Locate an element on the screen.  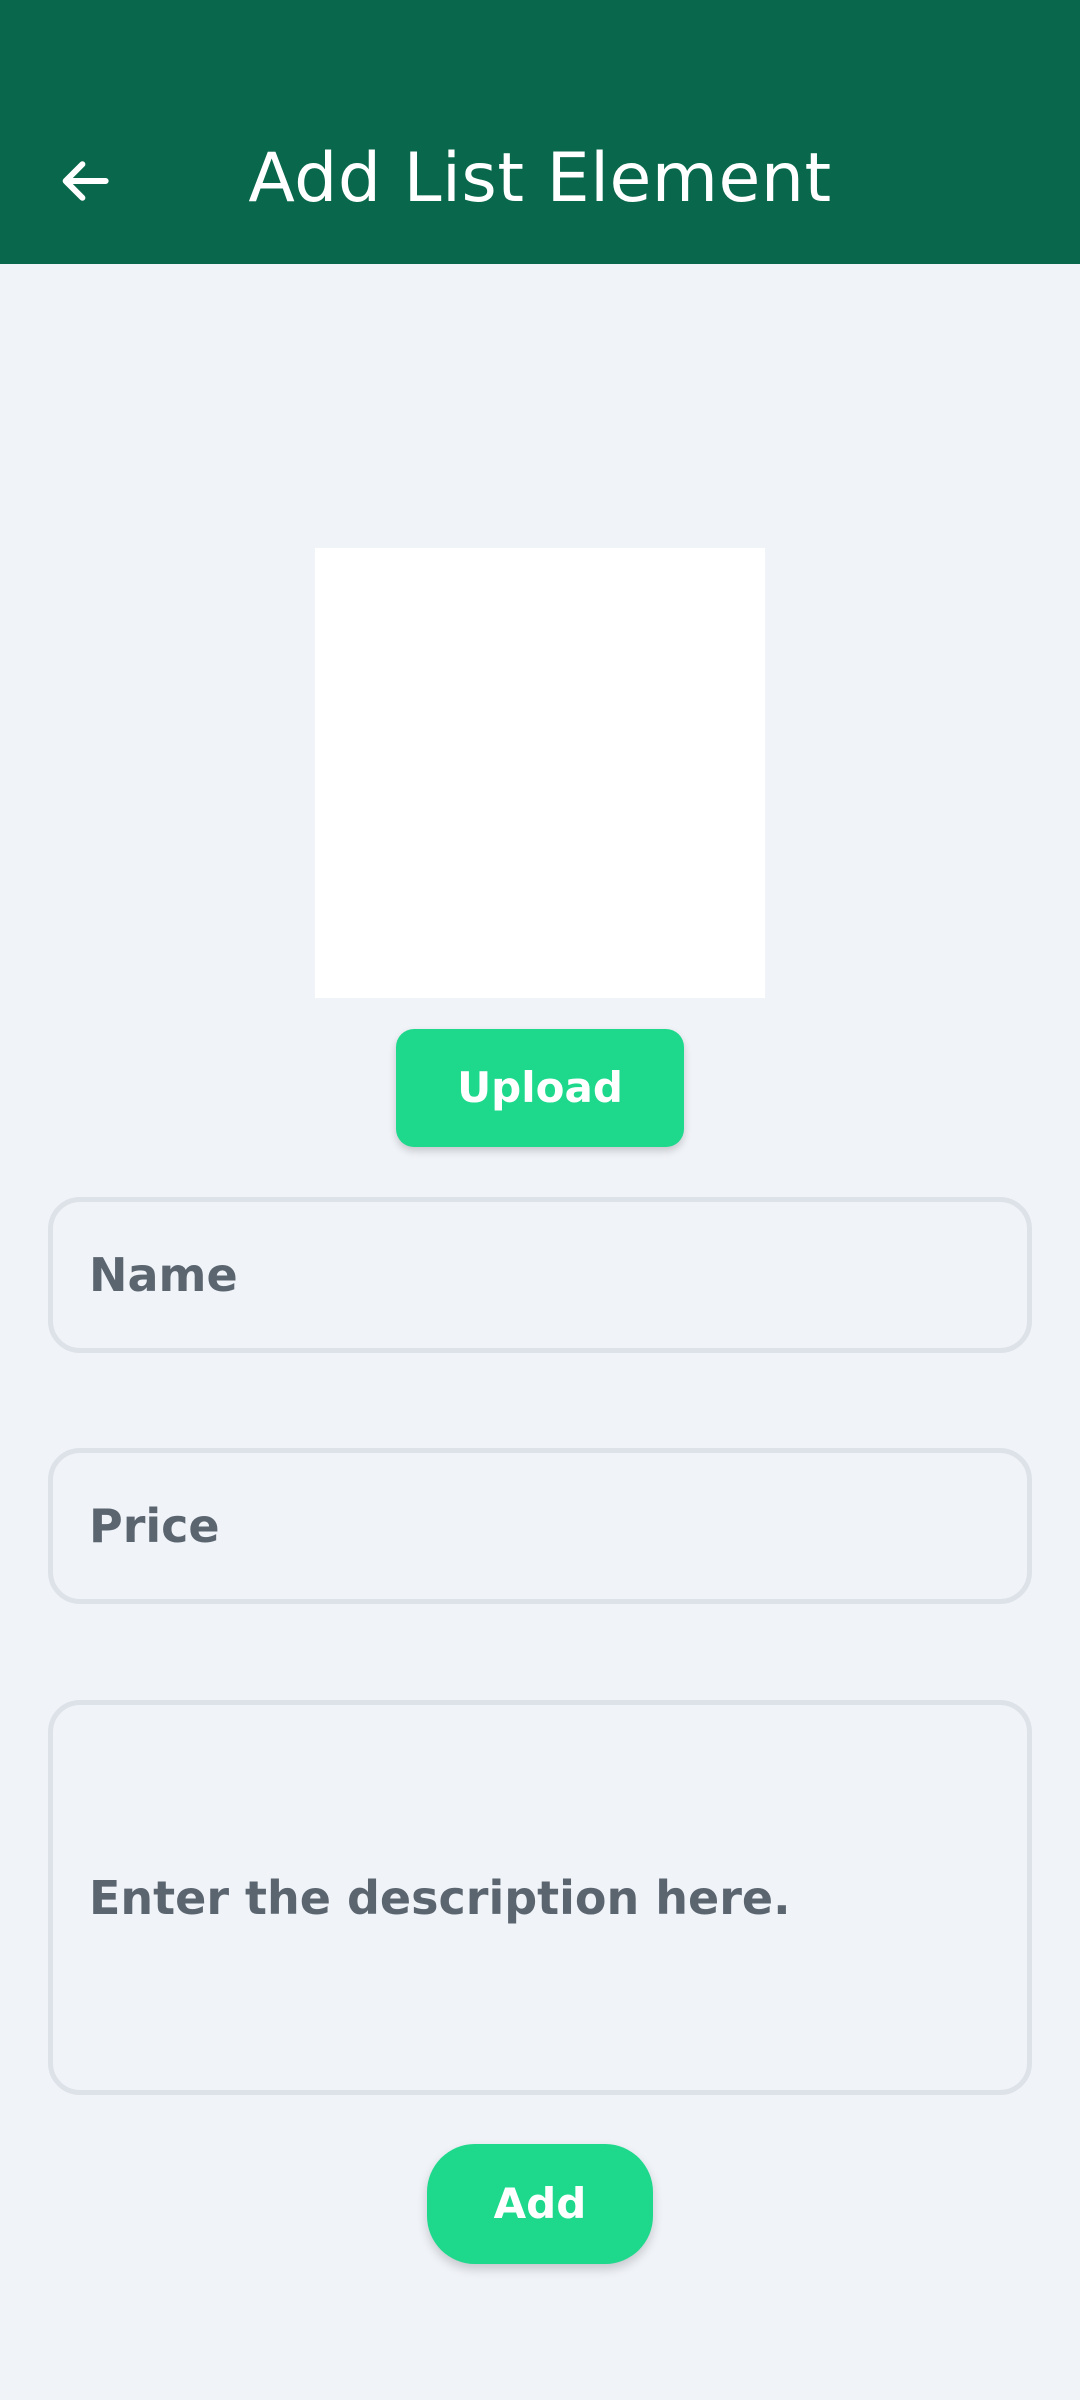
description-placeholder: Enter the description here. is located at coordinates (440, 1897).